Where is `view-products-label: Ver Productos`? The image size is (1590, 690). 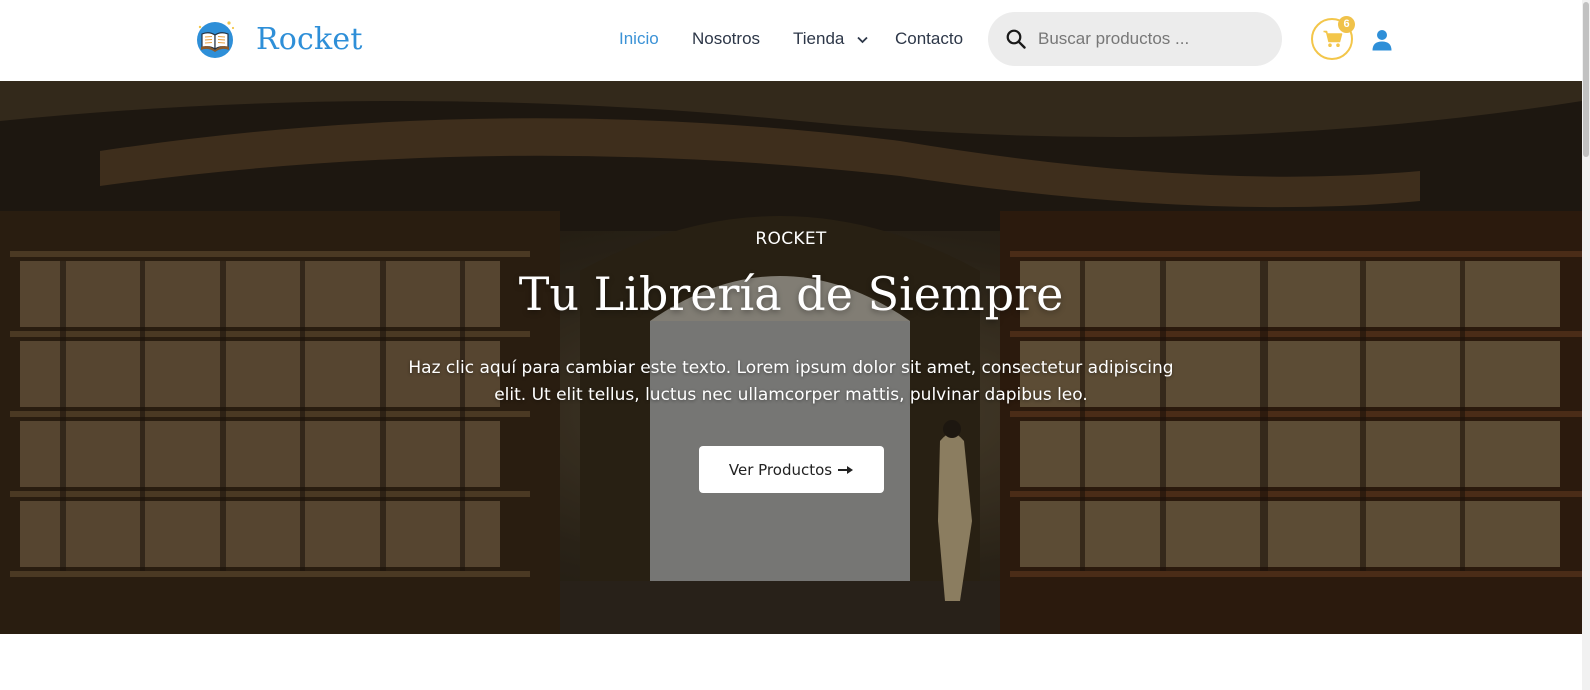
view-products-label: Ver Productos is located at coordinates (780, 469).